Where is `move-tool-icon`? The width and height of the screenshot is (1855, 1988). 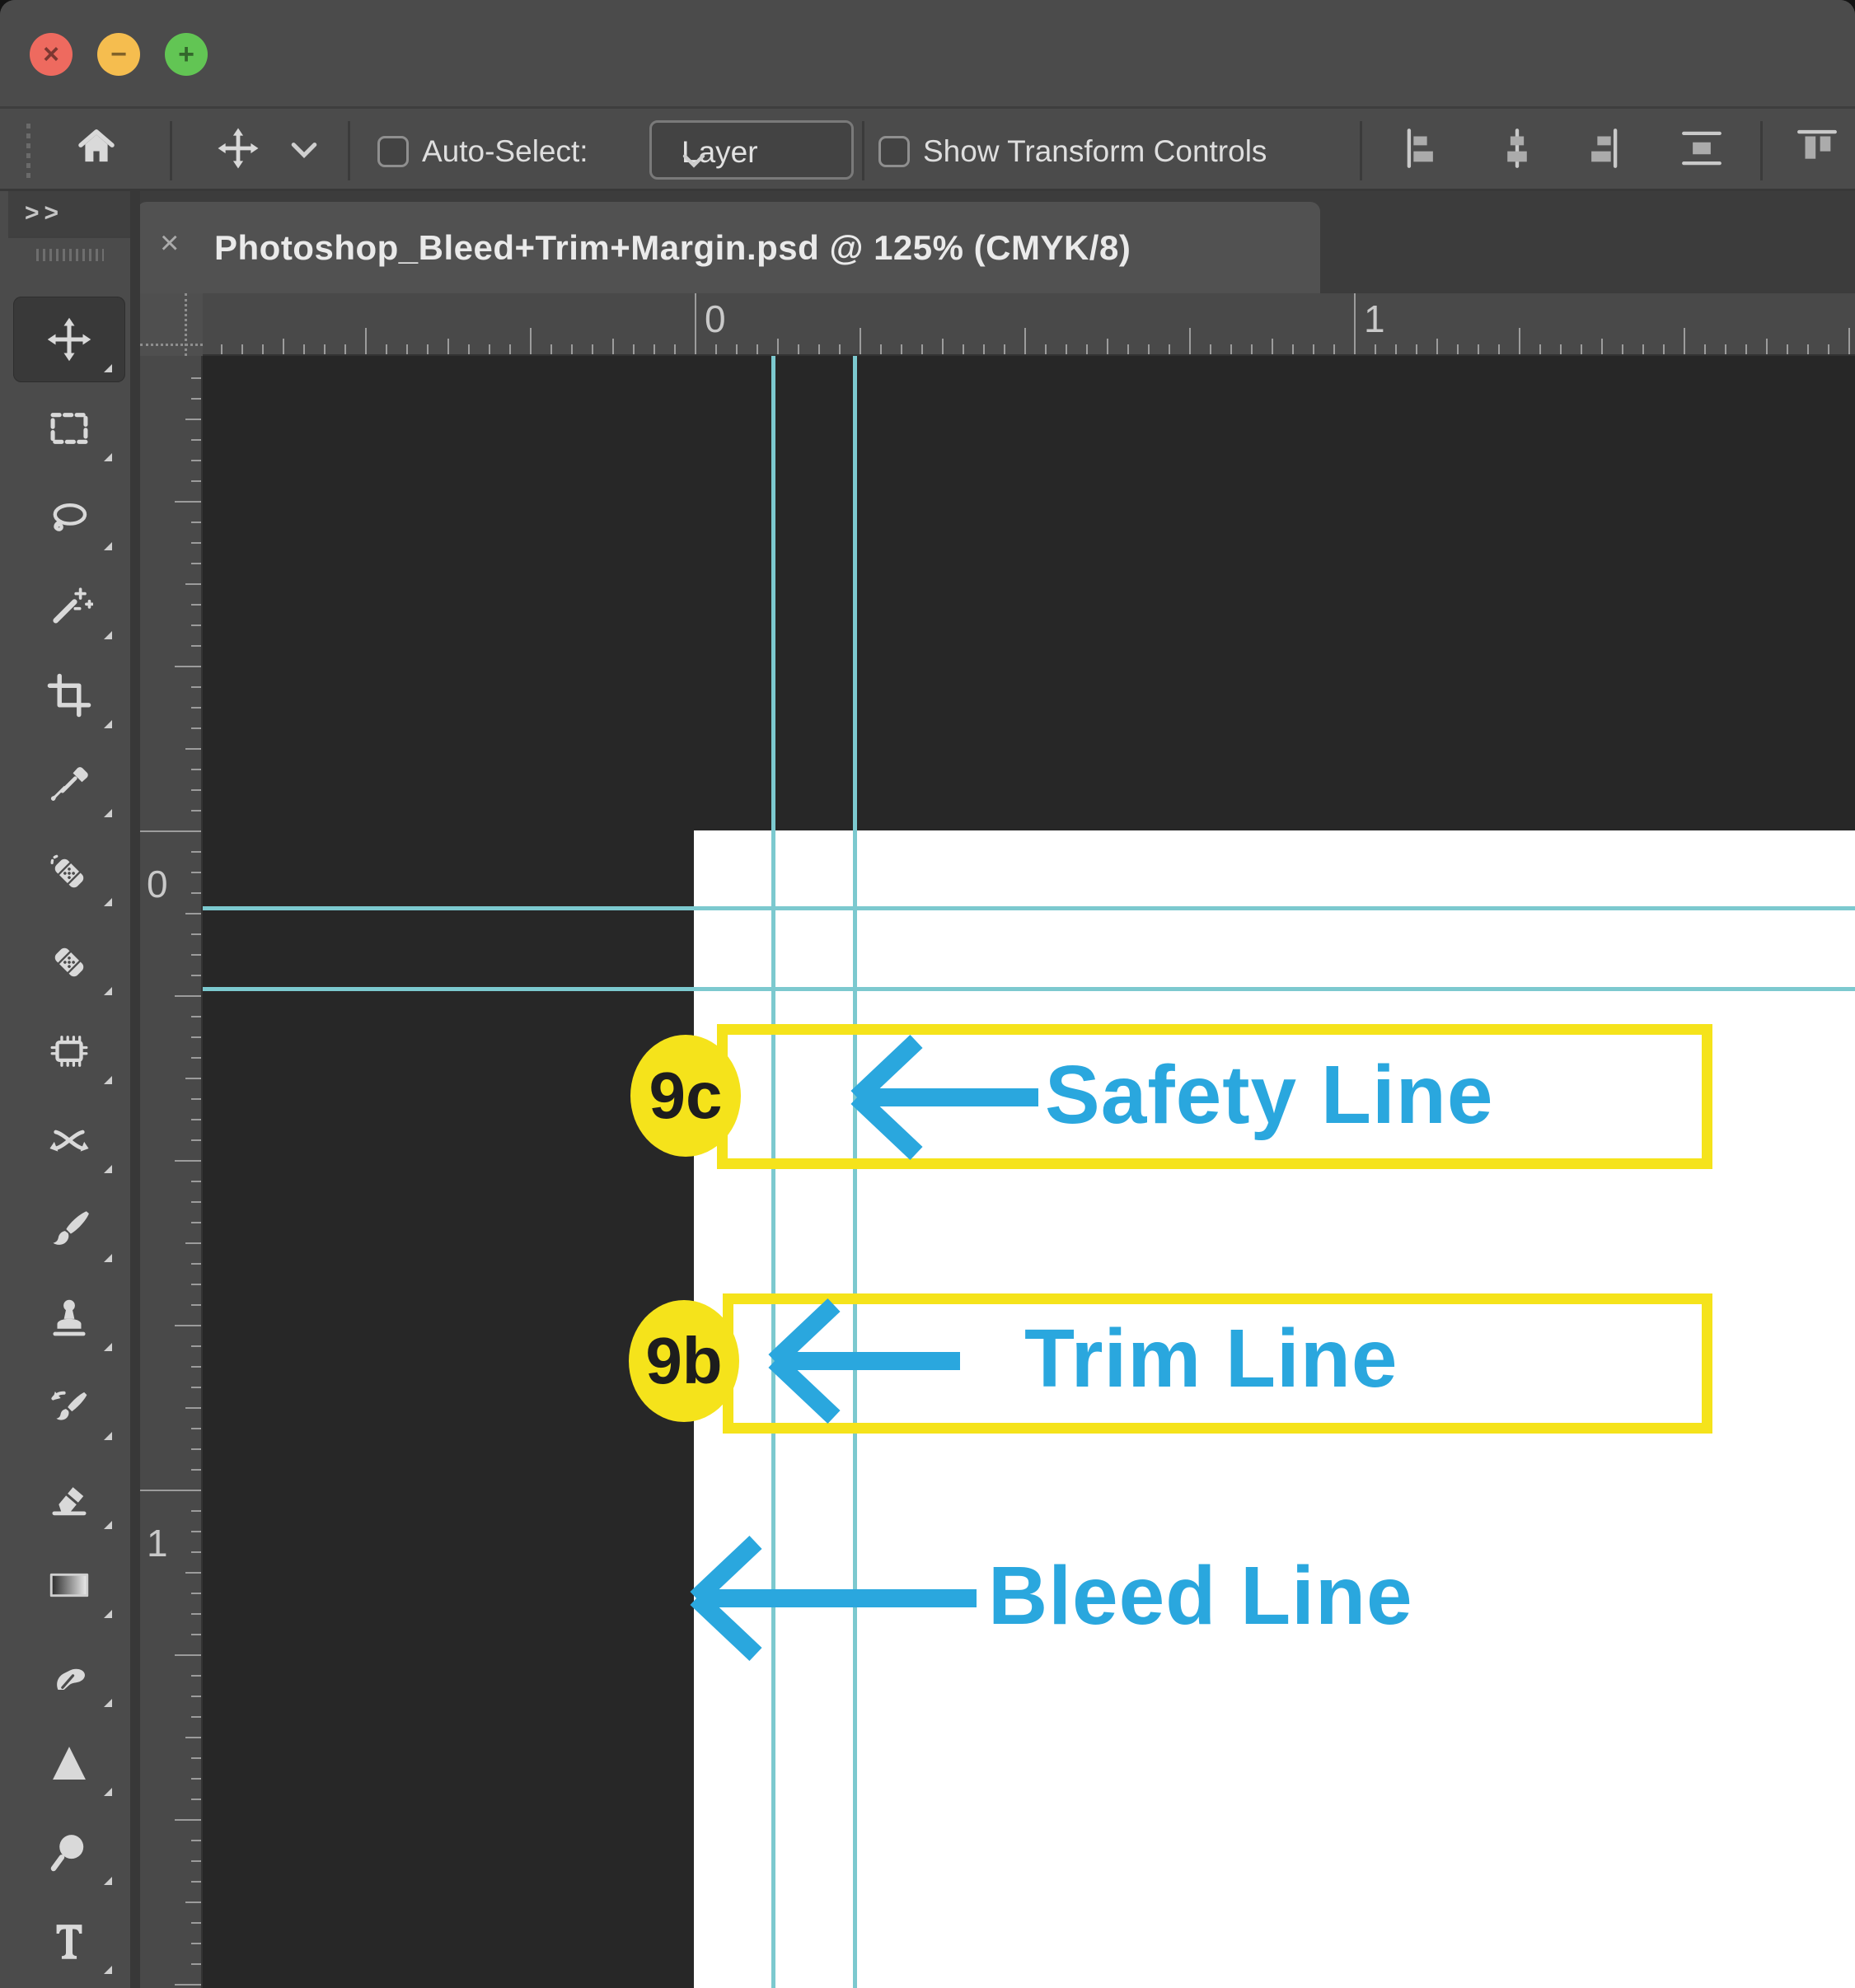 move-tool-icon is located at coordinates (238, 150).